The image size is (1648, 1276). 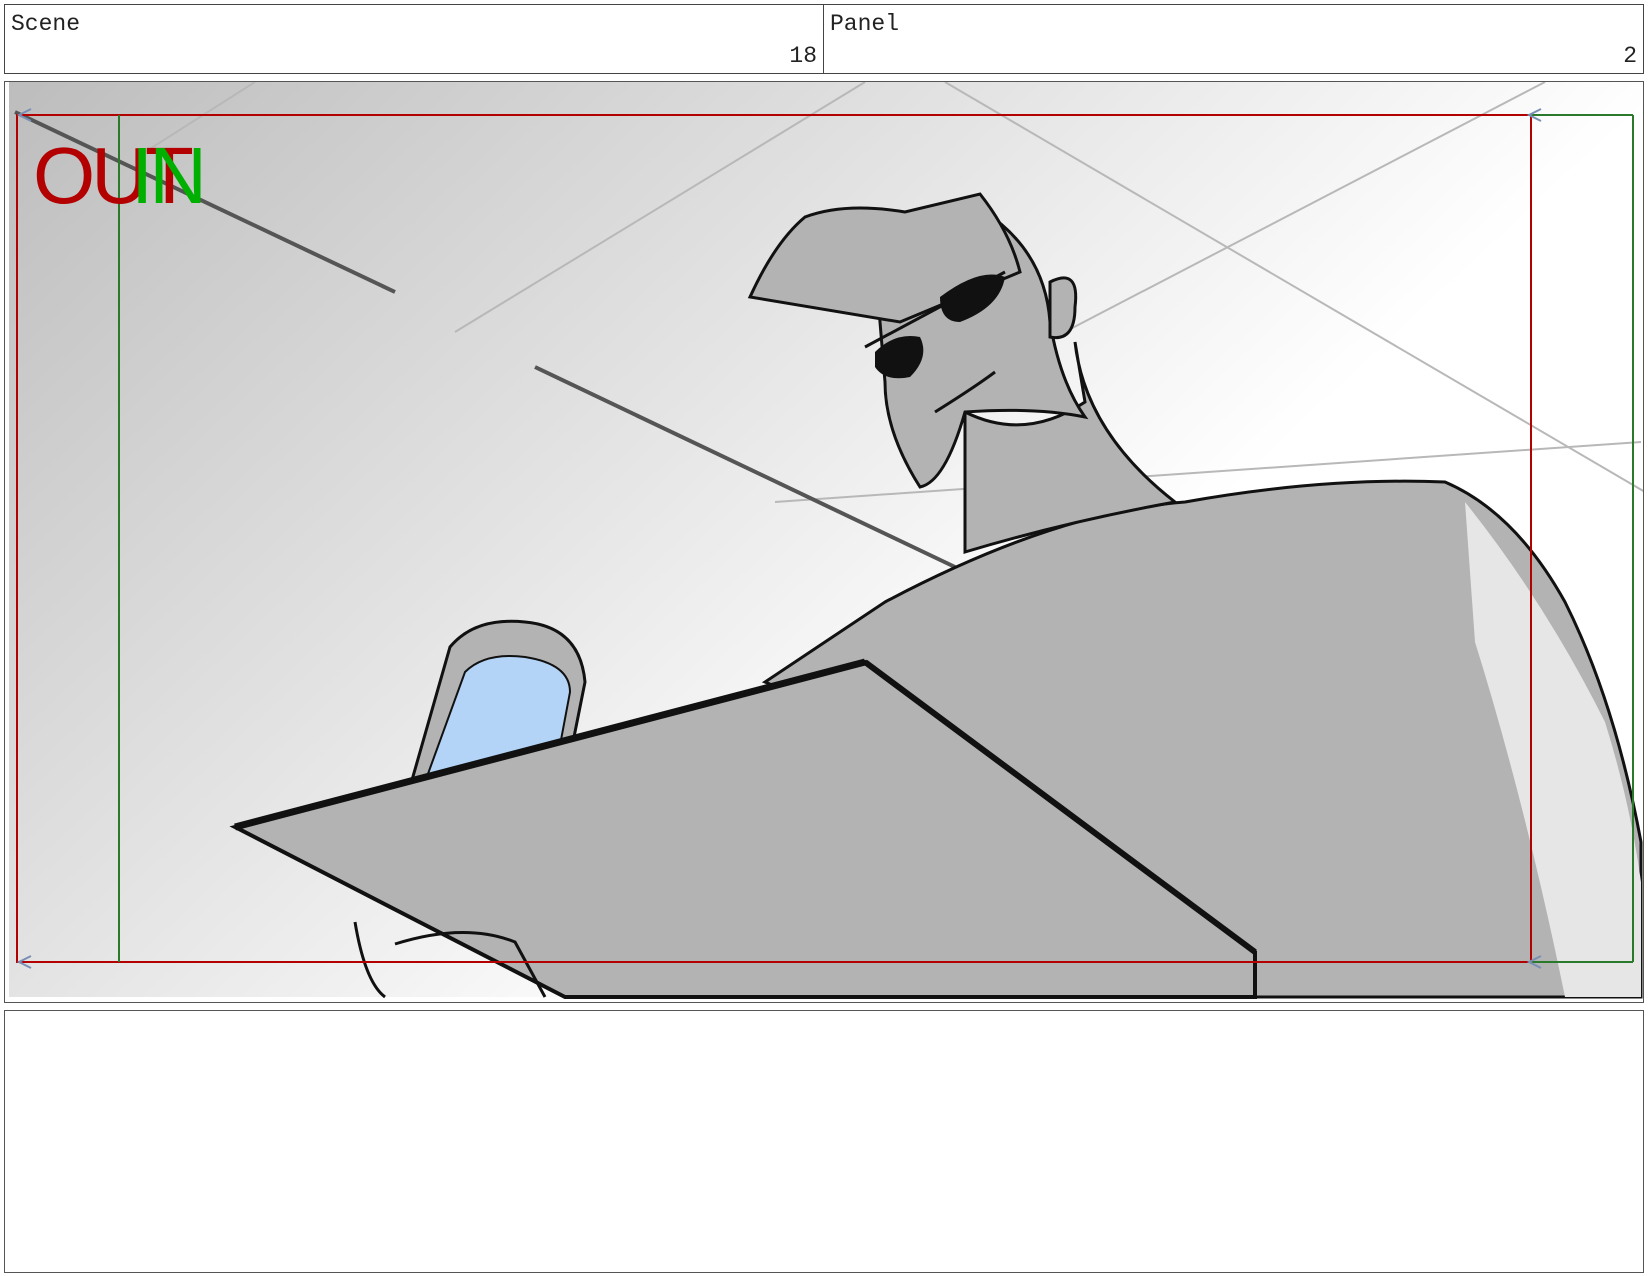 What do you see at coordinates (414, 39) in the screenshot?
I see `scene-cell: Scene 18` at bounding box center [414, 39].